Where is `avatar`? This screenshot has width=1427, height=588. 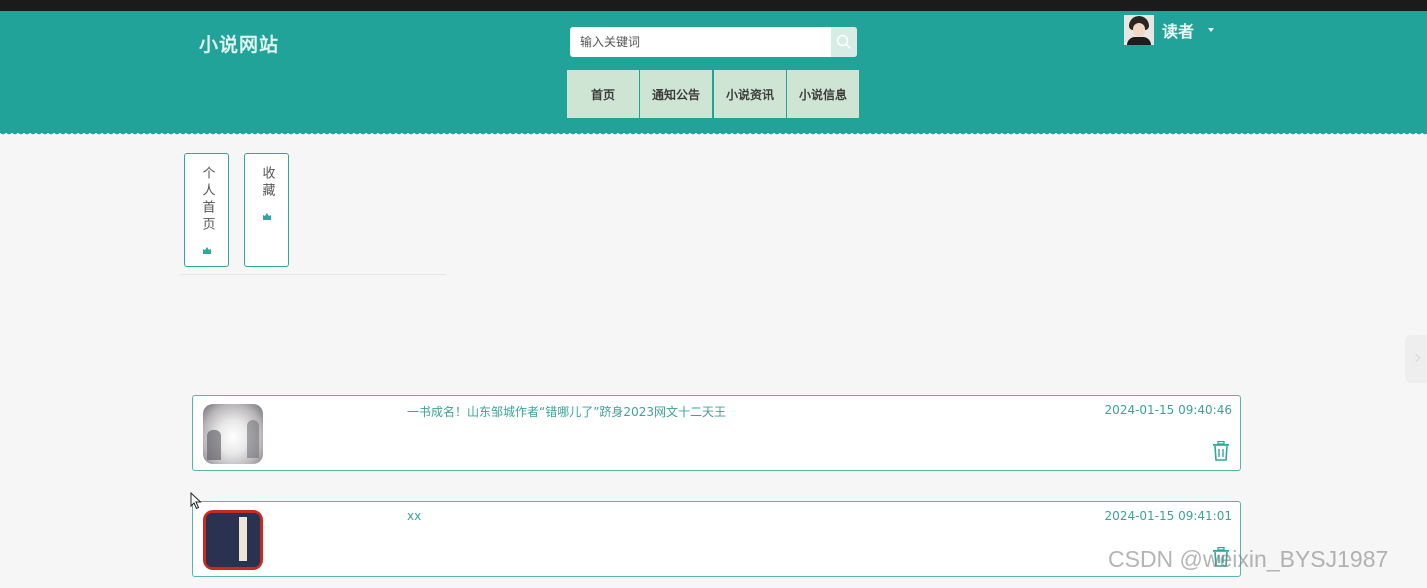 avatar is located at coordinates (1139, 30).